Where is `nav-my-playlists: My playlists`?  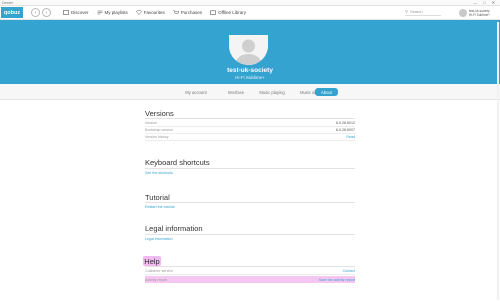
nav-my-playlists: My playlists is located at coordinates (112, 12).